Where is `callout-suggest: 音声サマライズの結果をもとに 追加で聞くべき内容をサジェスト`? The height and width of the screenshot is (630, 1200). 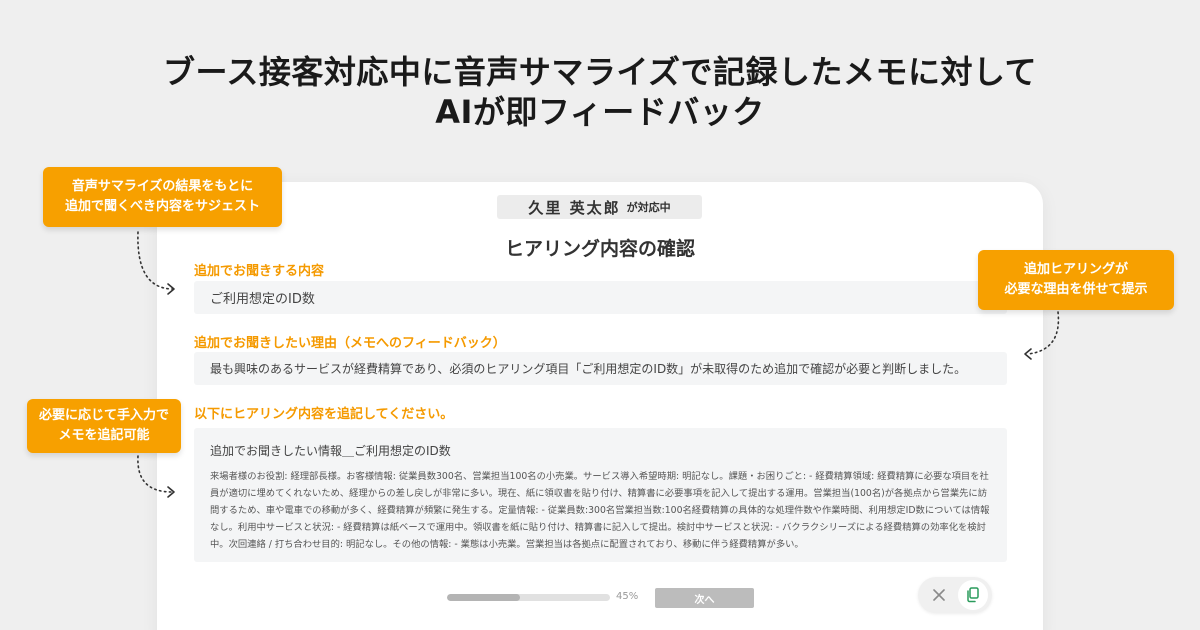 callout-suggest: 音声サマライズの結果をもとに 追加で聞くべき内容をサジェスト is located at coordinates (162, 197).